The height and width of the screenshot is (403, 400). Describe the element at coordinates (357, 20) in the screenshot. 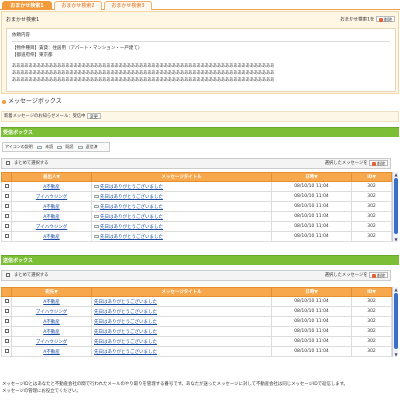

I see `delete-search-label: おまかせ検索1を` at that location.